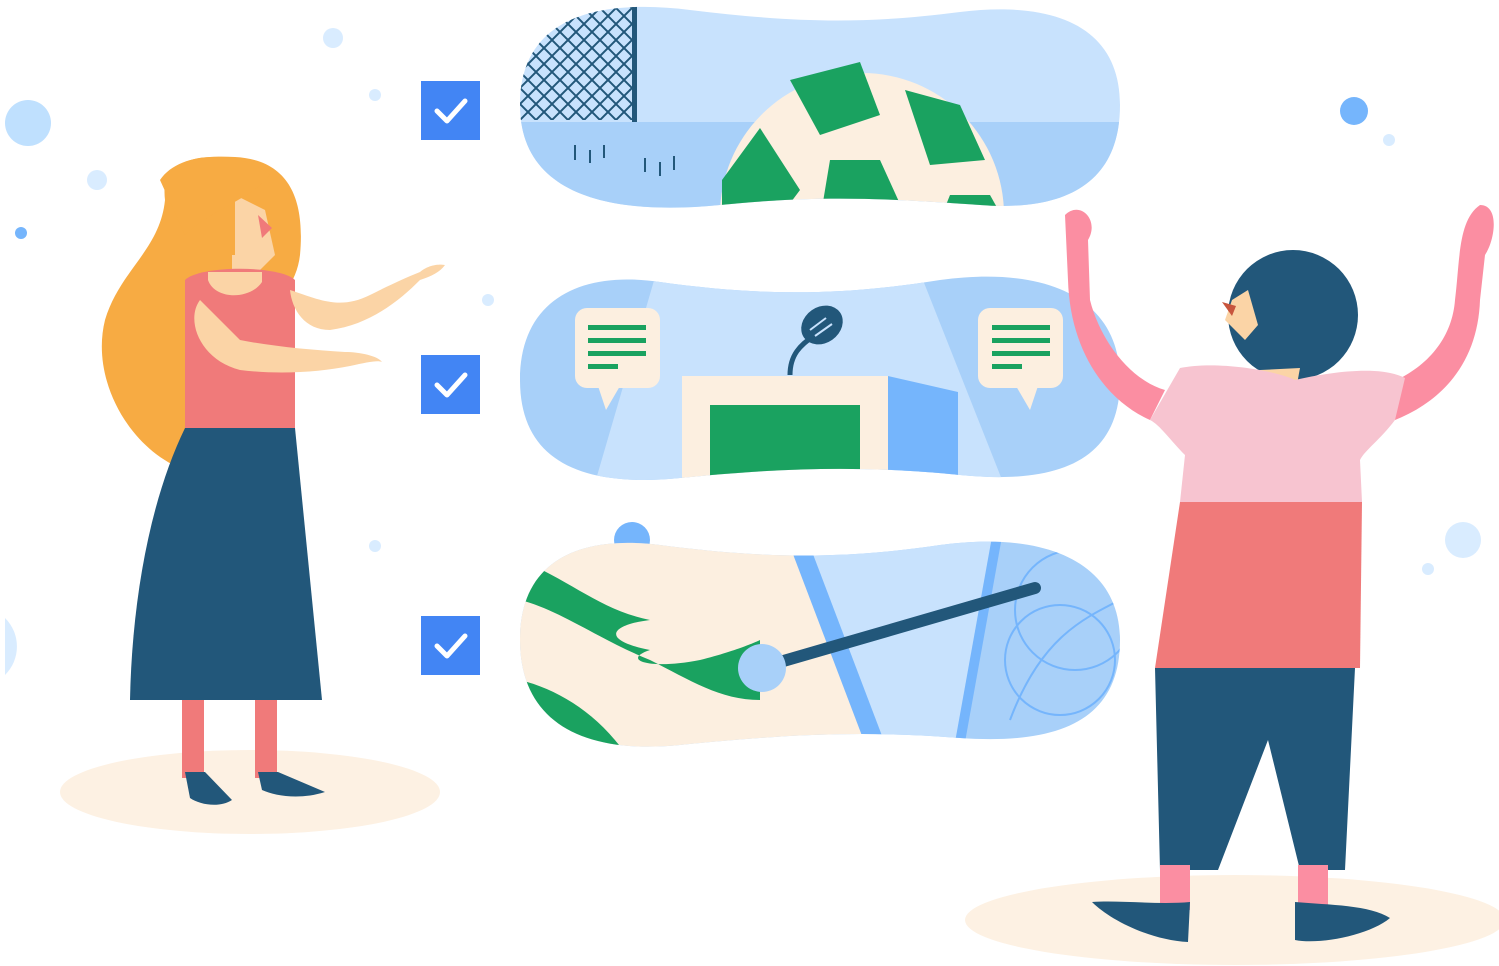  Describe the element at coordinates (820, 644) in the screenshot. I see `panel-pointer` at that location.